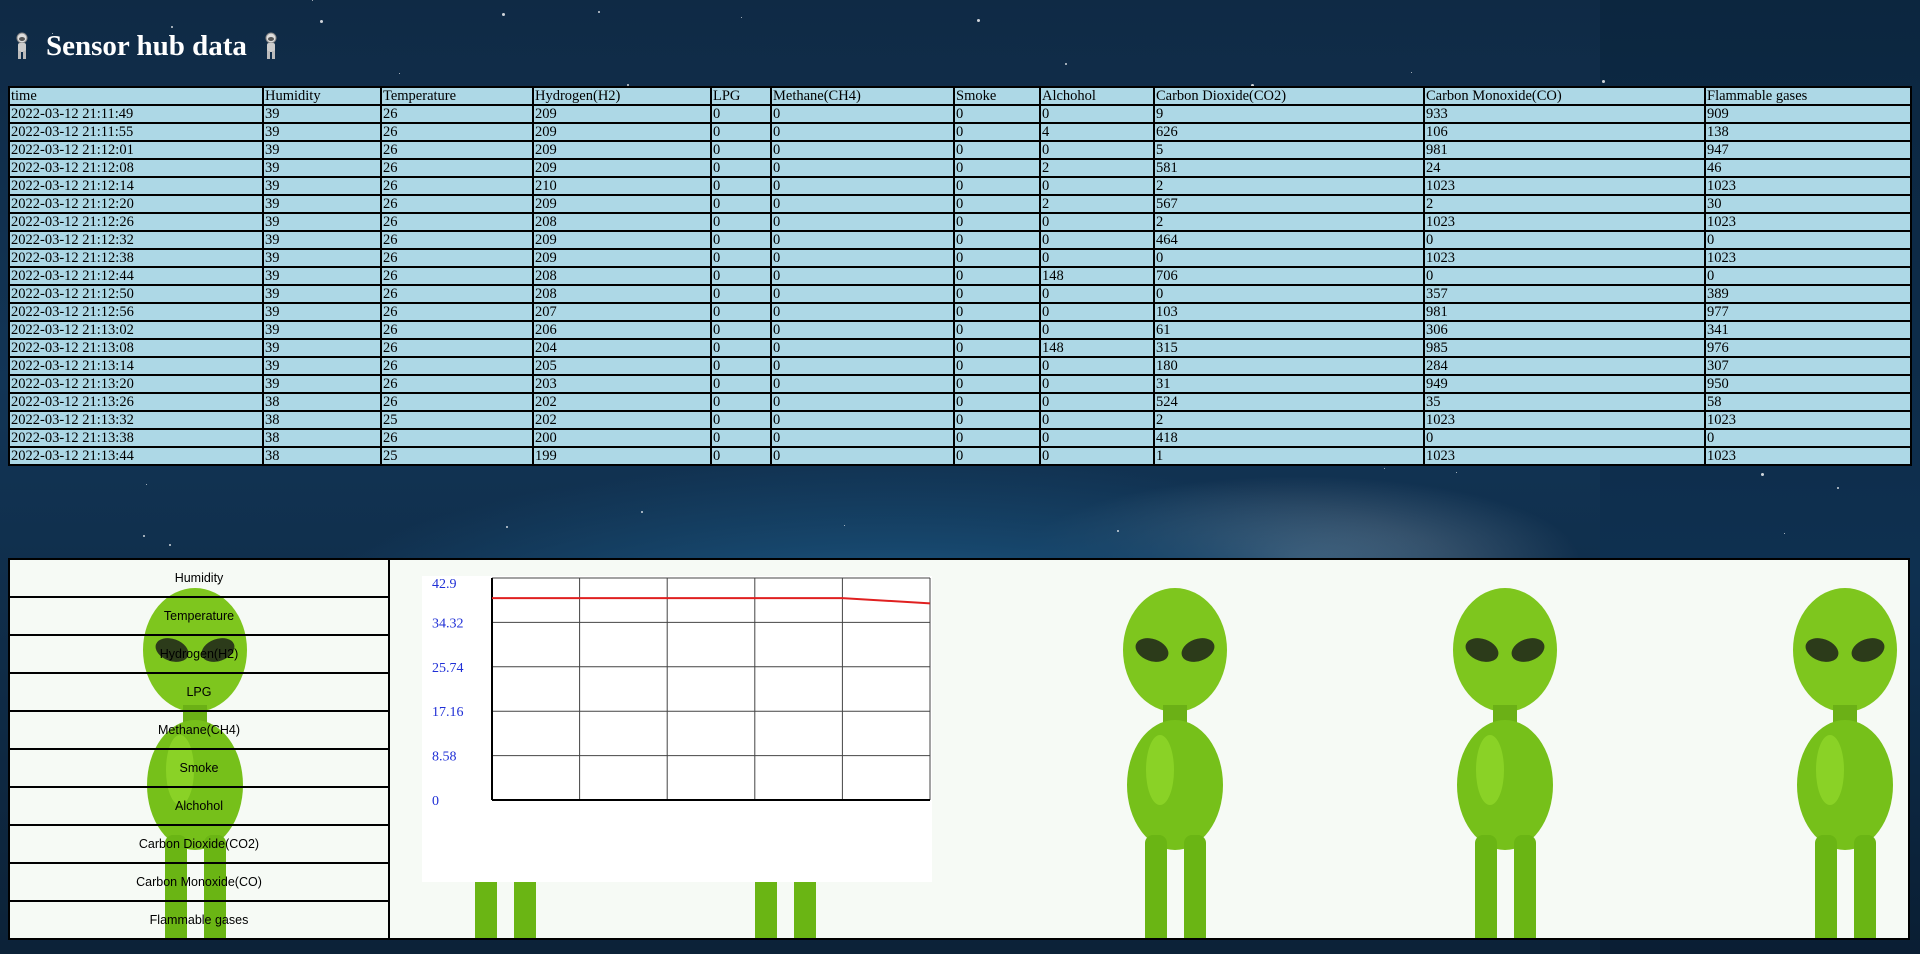 Image resolution: width=1920 pixels, height=954 pixels. Describe the element at coordinates (136, 114) in the screenshot. I see `table-cell: 2022-03-12 21:11:49` at that location.